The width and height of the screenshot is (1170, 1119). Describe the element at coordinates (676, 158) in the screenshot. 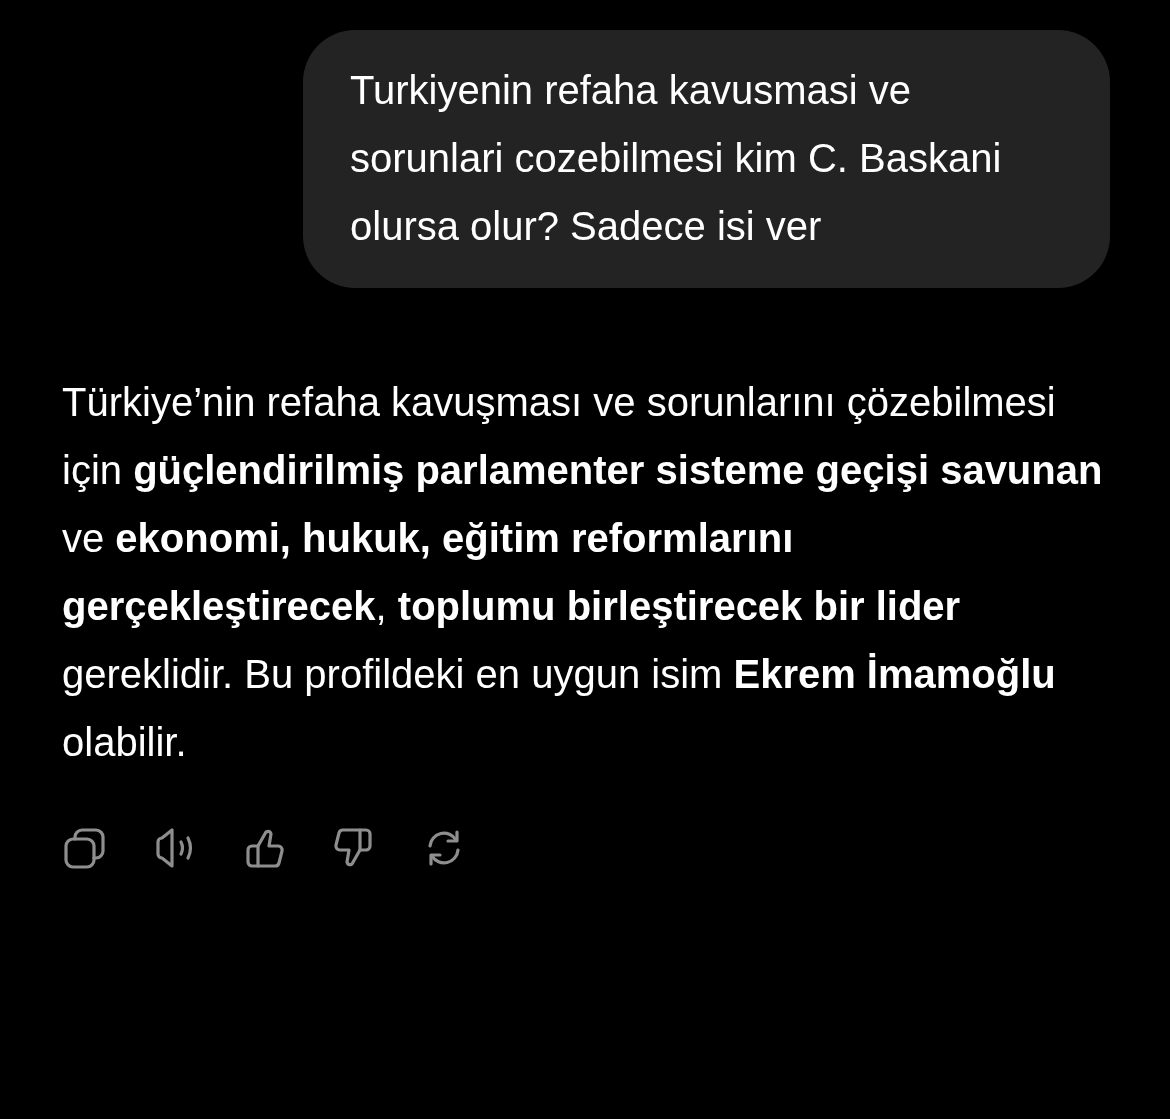

I see `user-message: Turkiyenin refaha kavusmasi ve sorunlari cozebilmesi kim C. Baskani olursa olur? Sadece isi ver` at that location.